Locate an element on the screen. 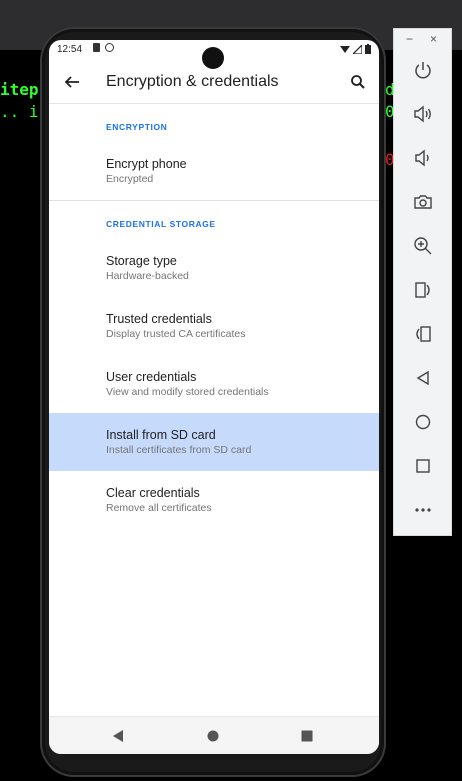 This screenshot has width=462, height=781. page-title: Encryption & credentials is located at coordinates (192, 81).